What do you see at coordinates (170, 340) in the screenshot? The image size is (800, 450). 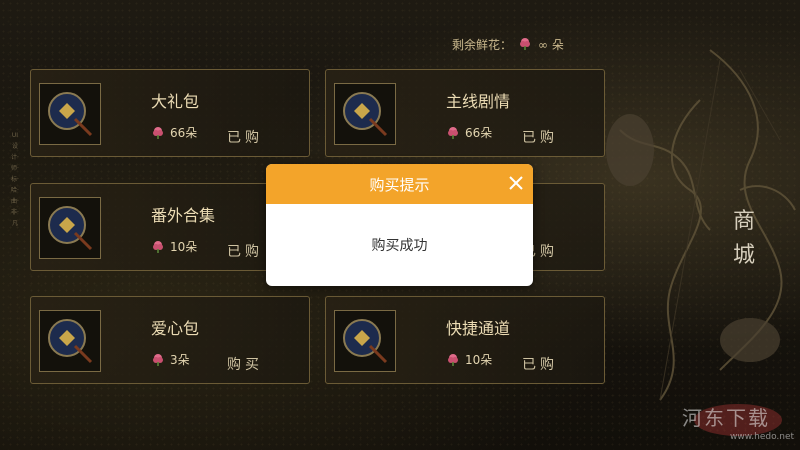 I see `item-card: 爱心包 3朵 购买` at bounding box center [170, 340].